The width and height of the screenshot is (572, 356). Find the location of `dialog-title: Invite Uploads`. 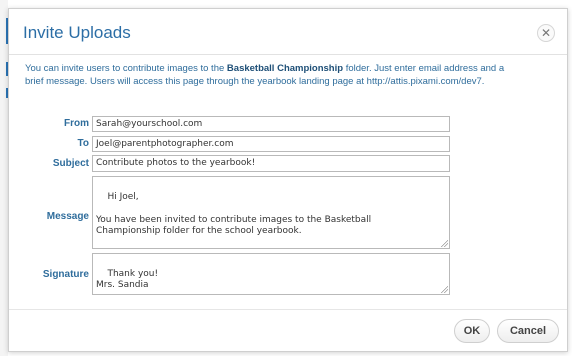

dialog-title: Invite Uploads is located at coordinates (77, 32).